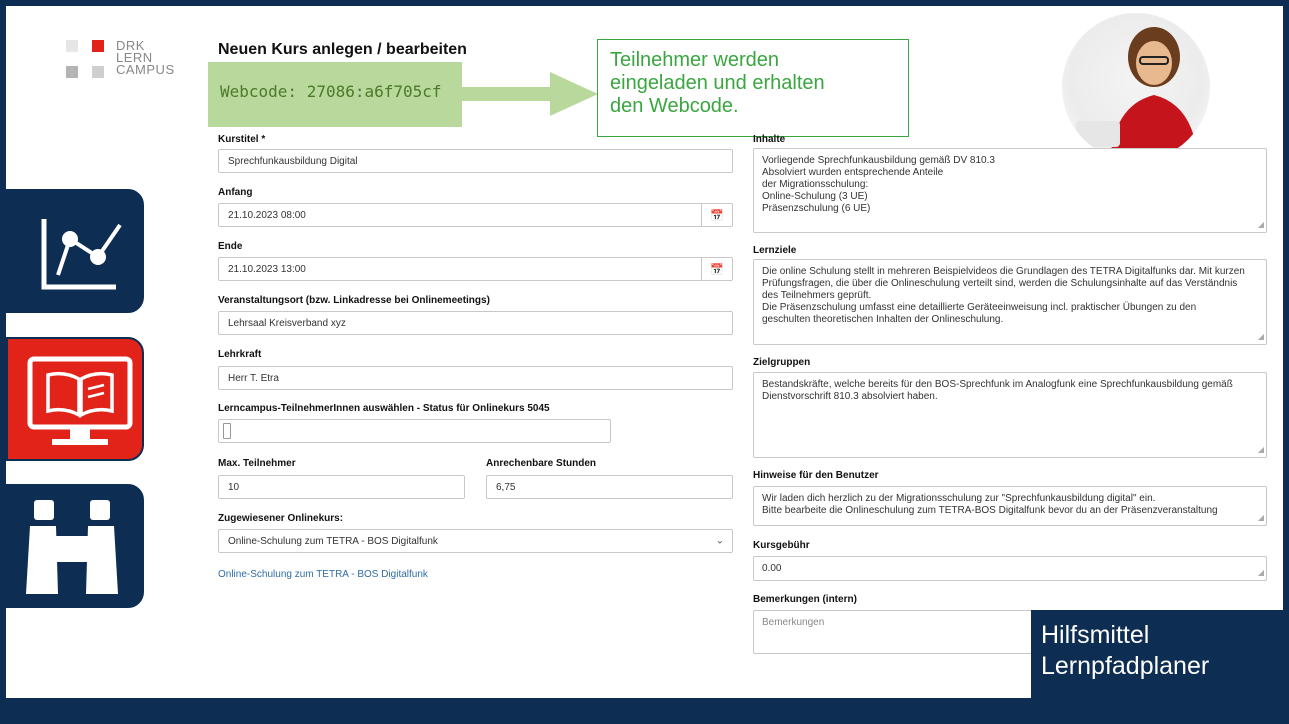 This screenshot has width=1289, height=724. Describe the element at coordinates (281, 518) in the screenshot. I see `onlinekurs-label: Zugewiesener Onlinekurs:` at that location.